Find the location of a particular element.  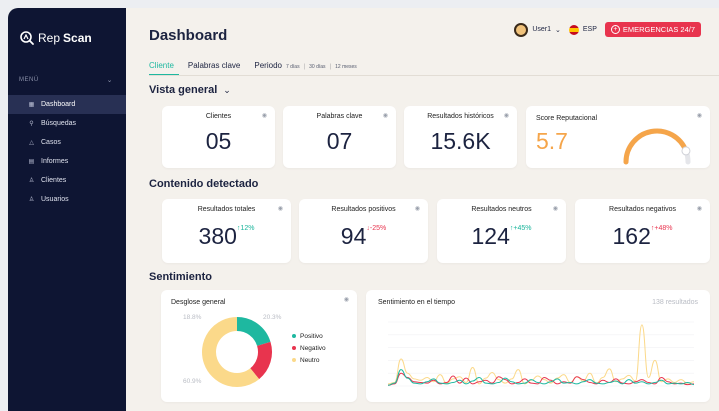

language-label: ESP is located at coordinates (589, 29).